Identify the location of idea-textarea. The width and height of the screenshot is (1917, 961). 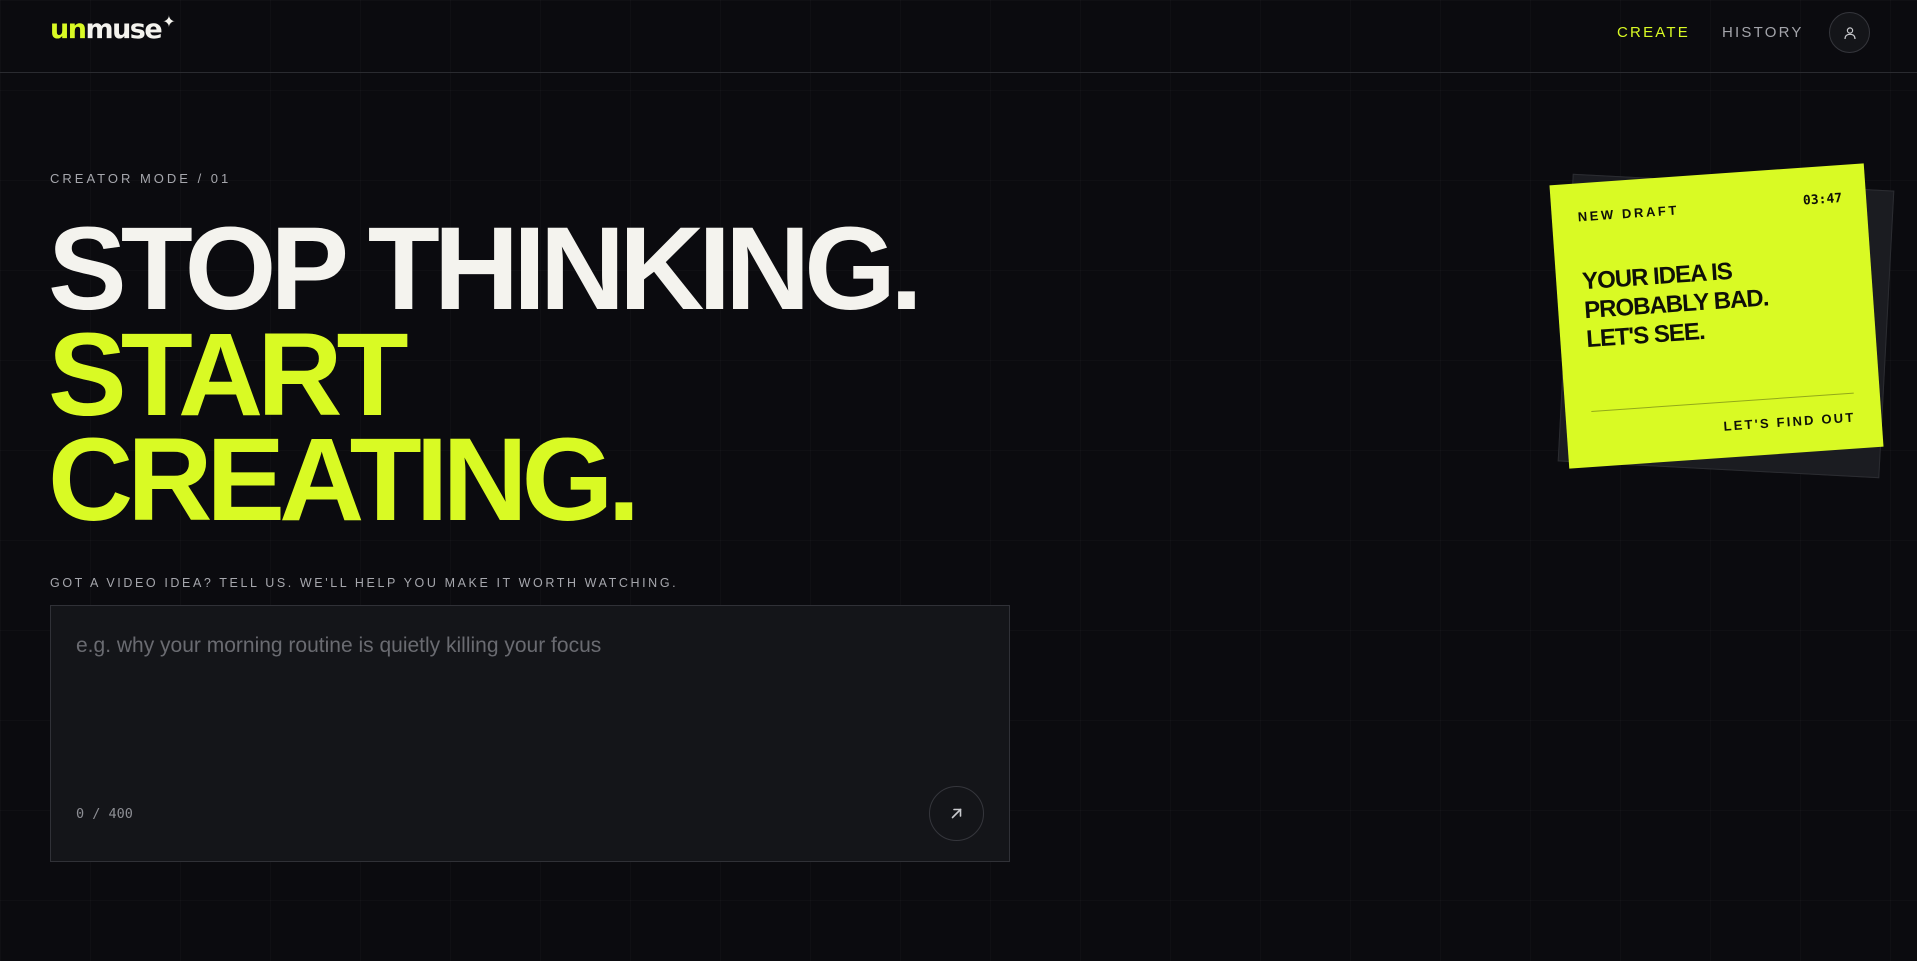
(526, 709).